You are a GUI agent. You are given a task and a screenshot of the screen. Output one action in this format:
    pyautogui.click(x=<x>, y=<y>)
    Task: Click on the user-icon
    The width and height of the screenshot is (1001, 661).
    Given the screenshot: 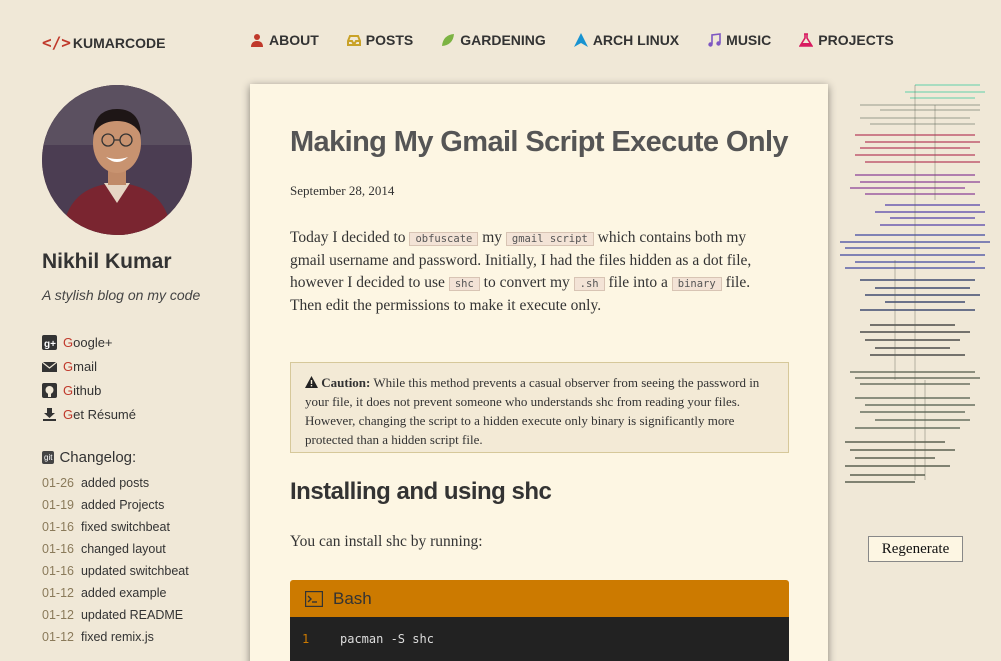 What is the action you would take?
    pyautogui.click(x=257, y=40)
    